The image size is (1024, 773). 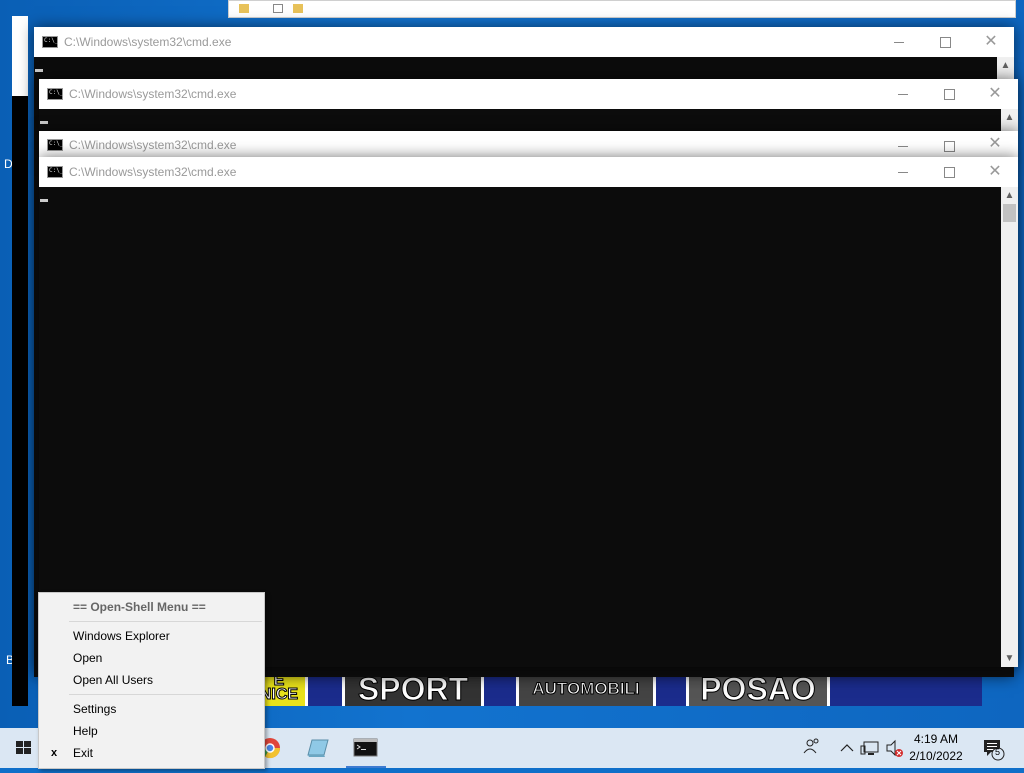 I want to click on clock-time: 4:19 AM, so click(x=936, y=739).